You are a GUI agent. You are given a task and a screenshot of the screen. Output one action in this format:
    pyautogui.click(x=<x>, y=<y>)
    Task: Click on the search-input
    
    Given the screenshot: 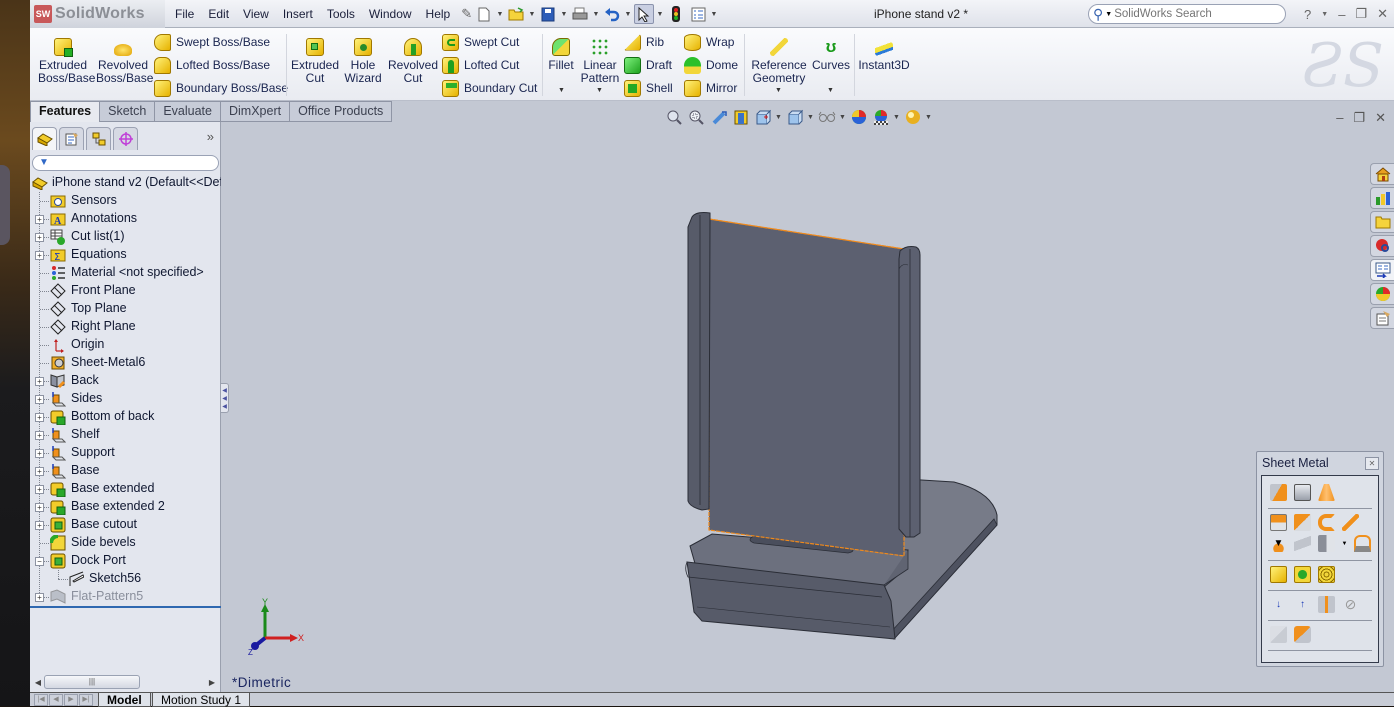 What is the action you would take?
    pyautogui.click(x=1194, y=14)
    